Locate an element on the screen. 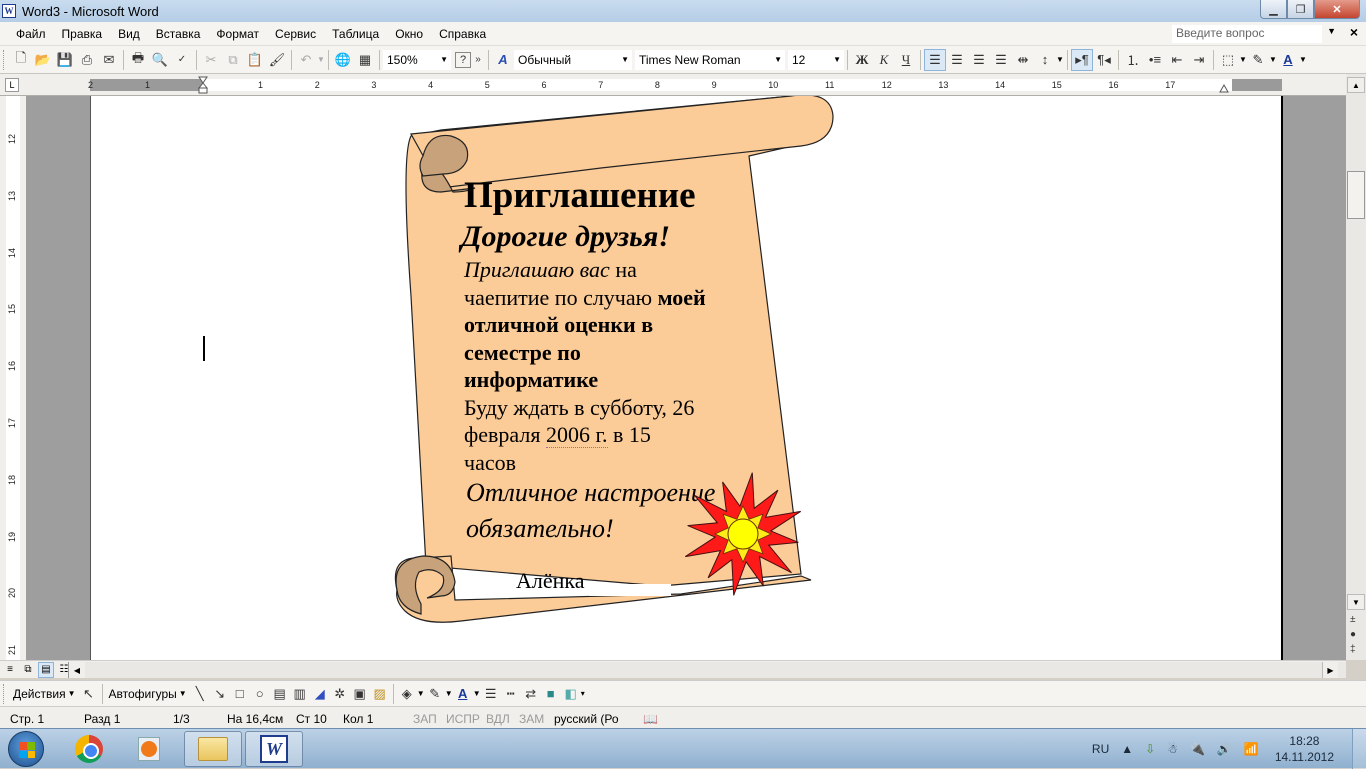 This screenshot has width=1366, height=769. browse-object-icon: ● is located at coordinates (1353, 634).